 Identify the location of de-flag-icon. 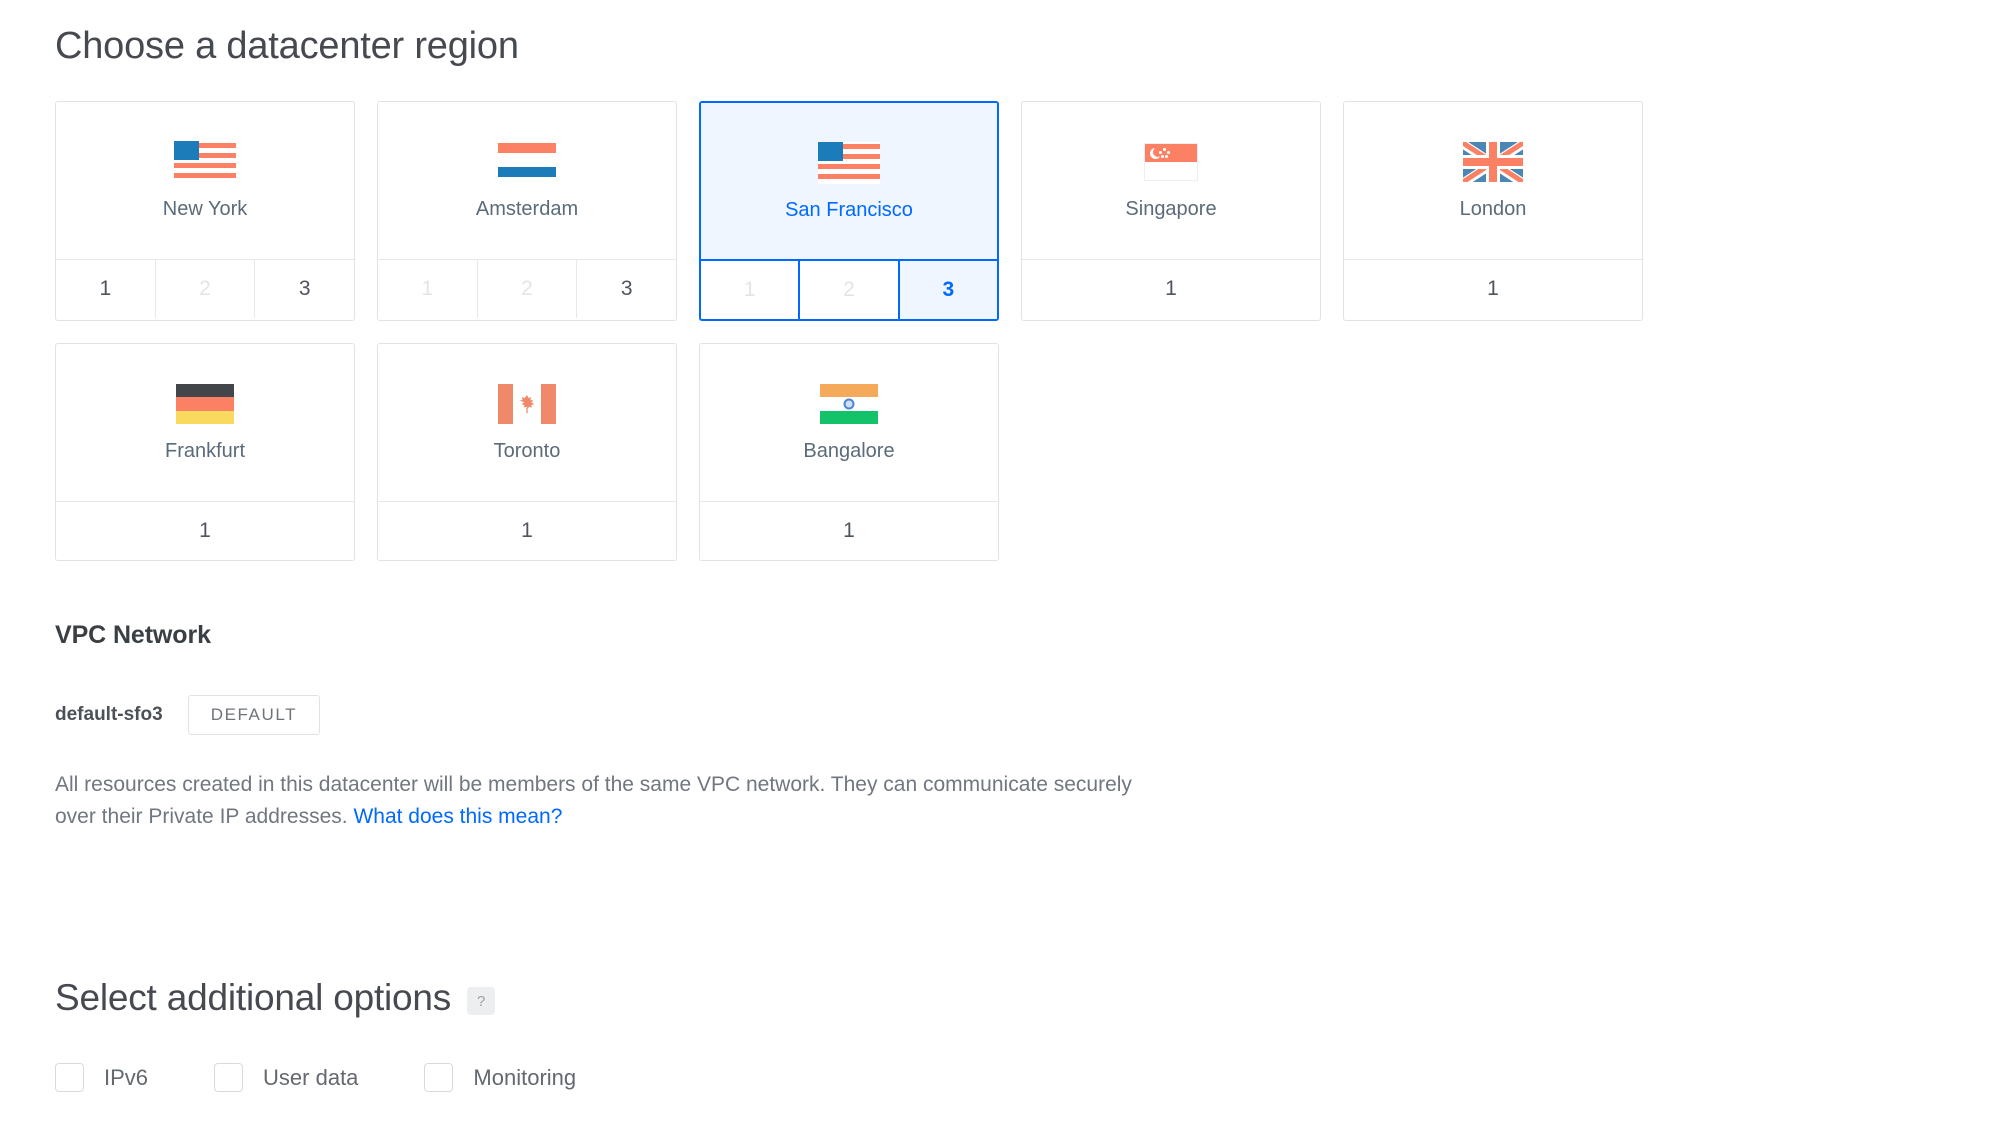
(205, 404).